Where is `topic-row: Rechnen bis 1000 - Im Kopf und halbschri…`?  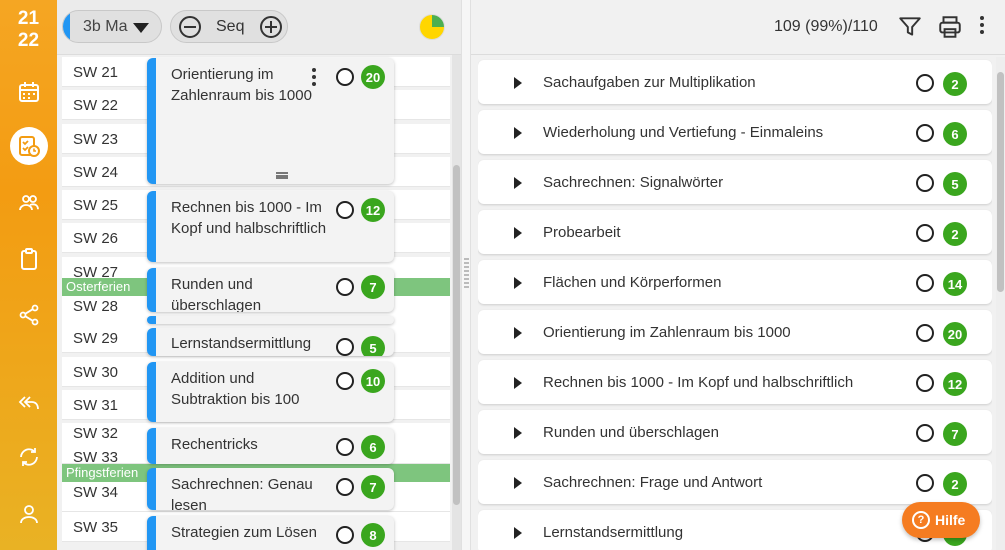
topic-row: Rechnen bis 1000 - Im Kopf und halbschri… is located at coordinates (735, 382).